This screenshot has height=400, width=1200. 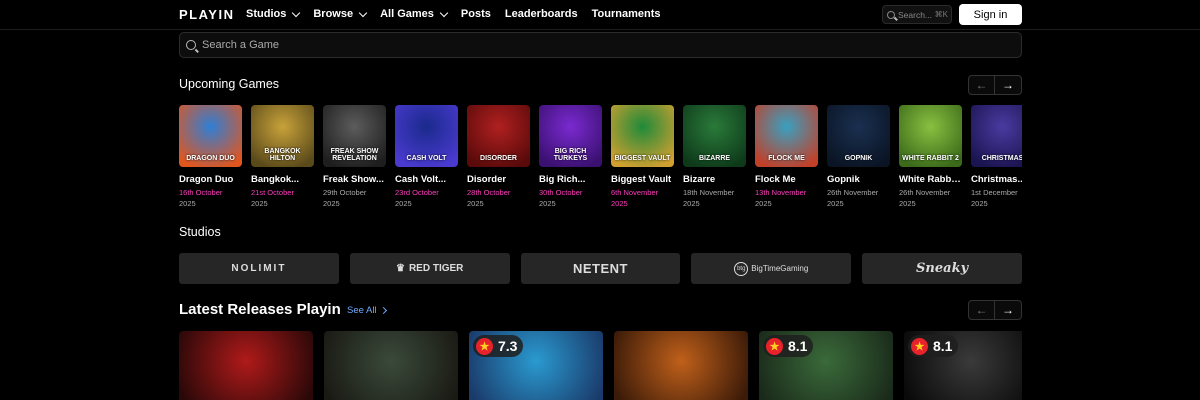 I want to click on nav-item-browse: Browse, so click(x=340, y=14).